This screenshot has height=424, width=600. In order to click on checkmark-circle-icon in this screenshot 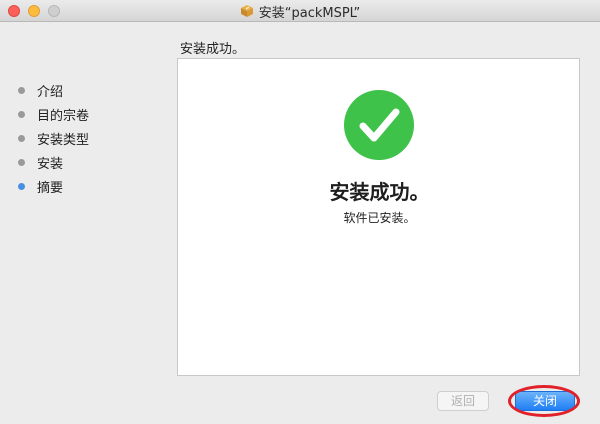, I will do `click(379, 125)`.